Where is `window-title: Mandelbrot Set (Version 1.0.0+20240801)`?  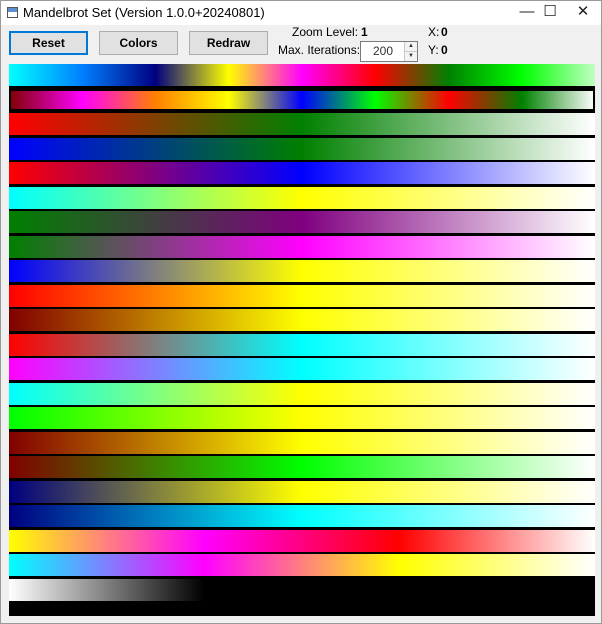
window-title: Mandelbrot Set (Version 1.0.0+20240801) is located at coordinates (144, 12).